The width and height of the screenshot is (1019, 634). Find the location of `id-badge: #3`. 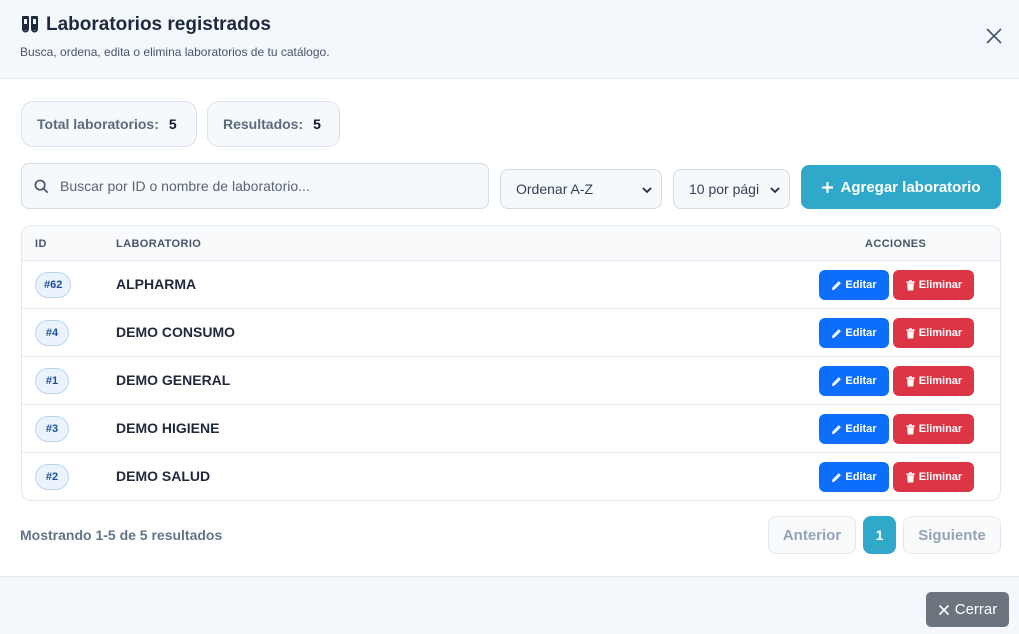

id-badge: #3 is located at coordinates (52, 429).